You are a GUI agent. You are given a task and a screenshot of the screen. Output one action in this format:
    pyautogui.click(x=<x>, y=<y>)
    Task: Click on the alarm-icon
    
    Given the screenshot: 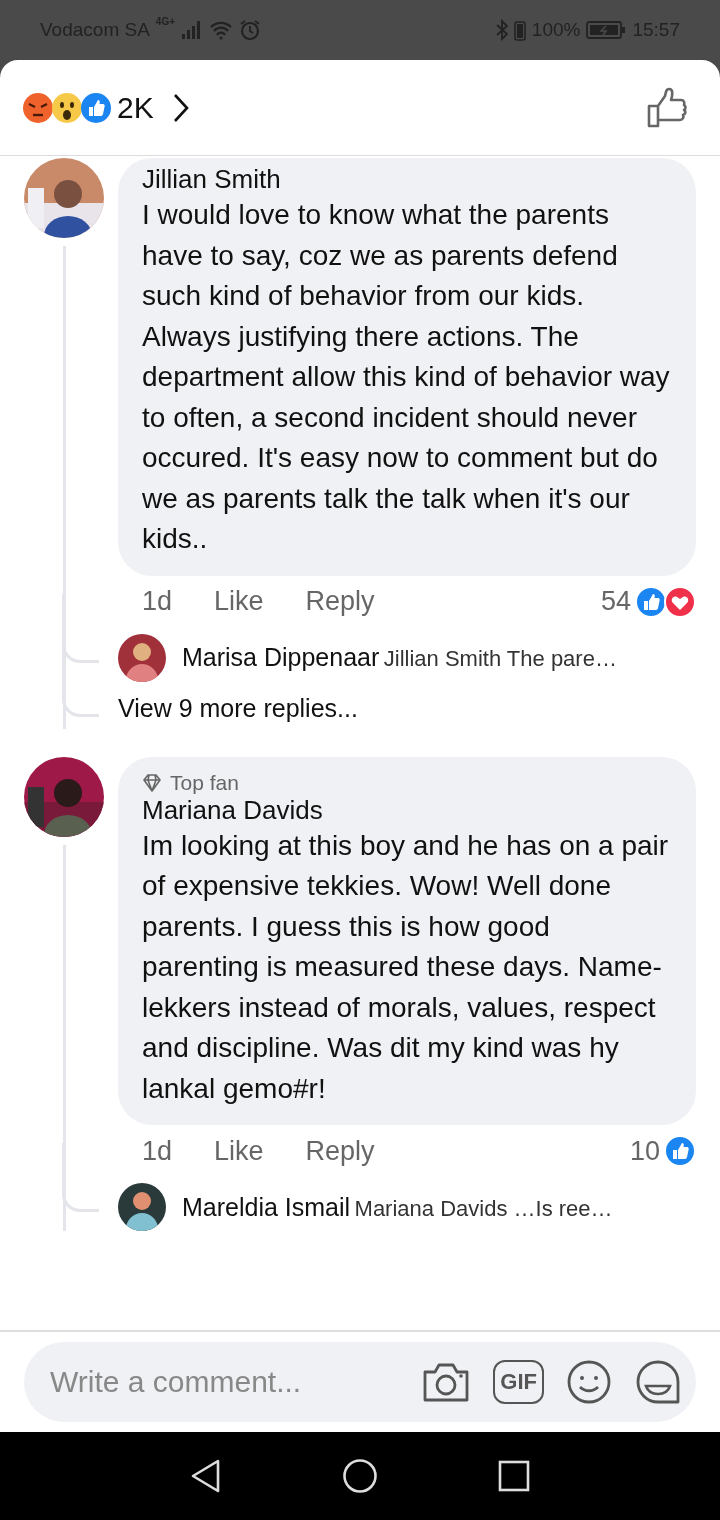 What is the action you would take?
    pyautogui.click(x=250, y=30)
    